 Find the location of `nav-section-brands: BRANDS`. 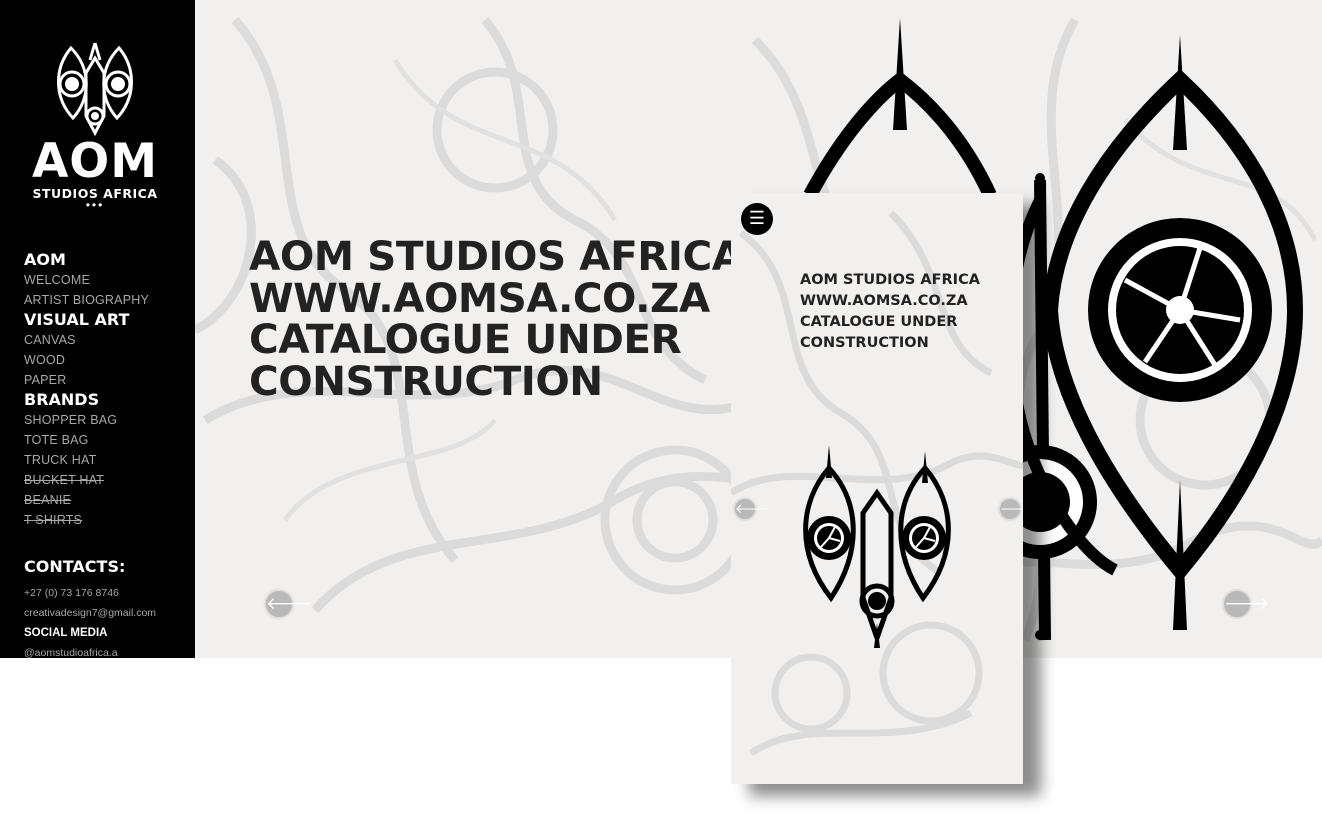

nav-section-brands: BRANDS is located at coordinates (106, 400).